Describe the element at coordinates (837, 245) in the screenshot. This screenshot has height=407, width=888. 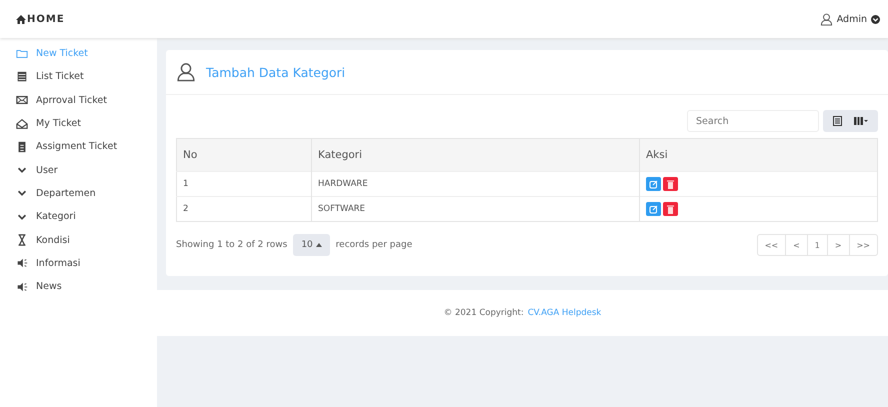
I see `page-link: >` at that location.